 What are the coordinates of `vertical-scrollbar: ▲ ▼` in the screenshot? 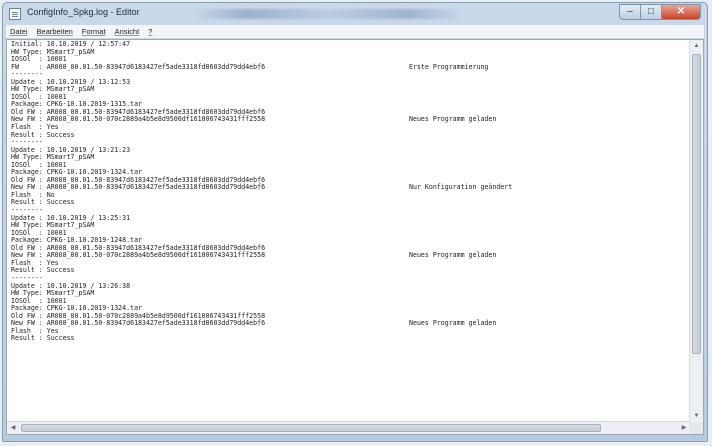 It's located at (696, 237).